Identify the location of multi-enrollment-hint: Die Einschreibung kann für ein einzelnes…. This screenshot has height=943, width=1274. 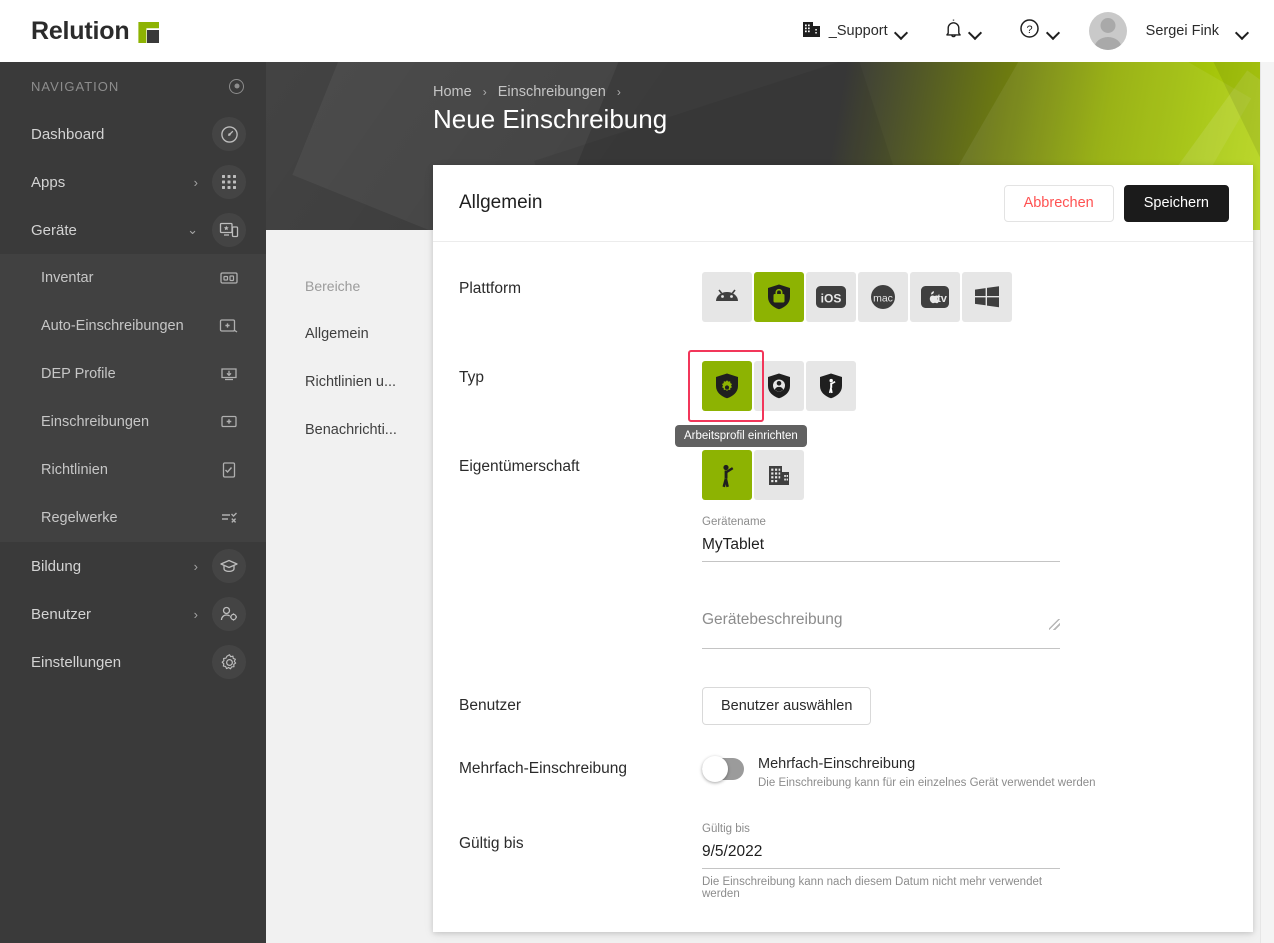
(927, 783).